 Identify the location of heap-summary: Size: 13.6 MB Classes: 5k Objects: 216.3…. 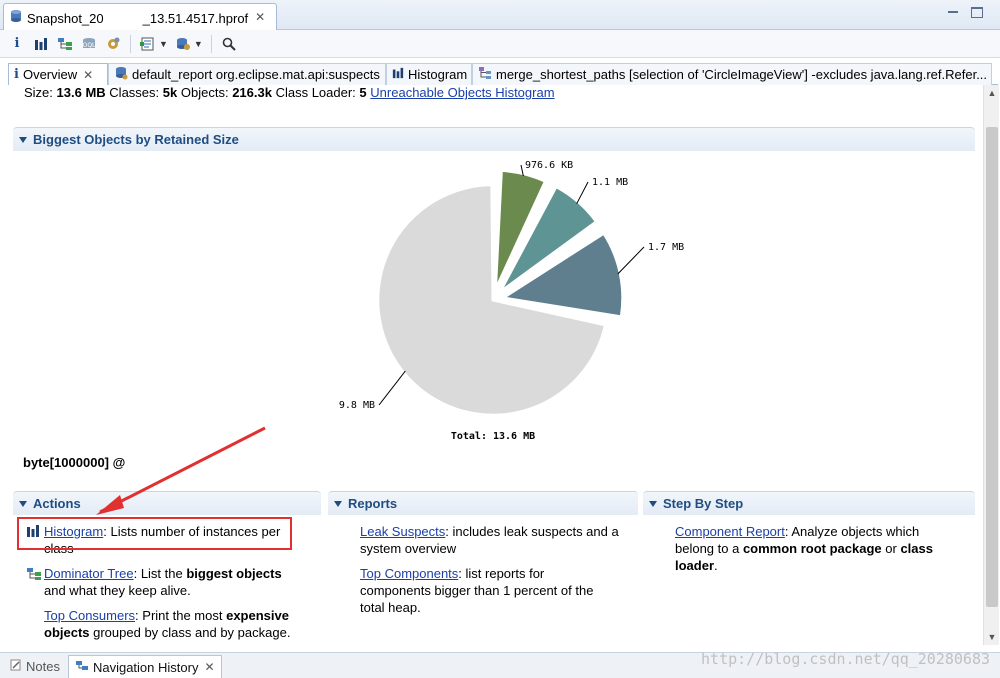
(289, 92).